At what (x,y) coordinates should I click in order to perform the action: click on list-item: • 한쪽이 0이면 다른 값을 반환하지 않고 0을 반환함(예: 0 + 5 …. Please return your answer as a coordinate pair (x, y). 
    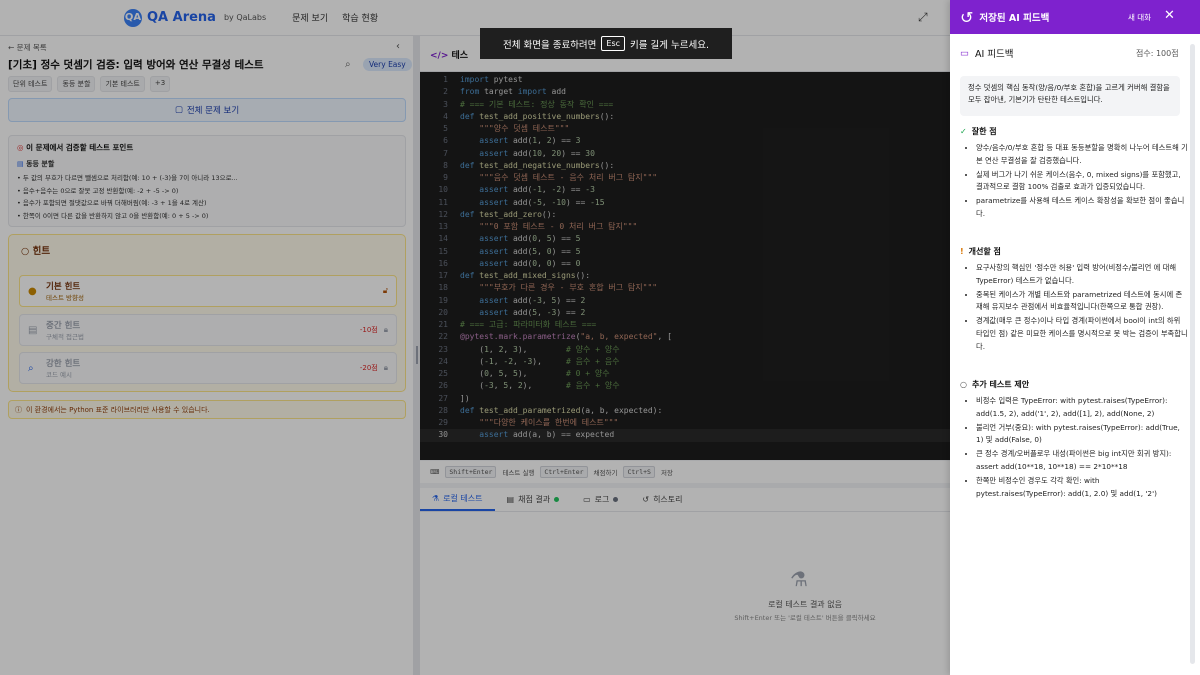
    Looking at the image, I should click on (113, 215).